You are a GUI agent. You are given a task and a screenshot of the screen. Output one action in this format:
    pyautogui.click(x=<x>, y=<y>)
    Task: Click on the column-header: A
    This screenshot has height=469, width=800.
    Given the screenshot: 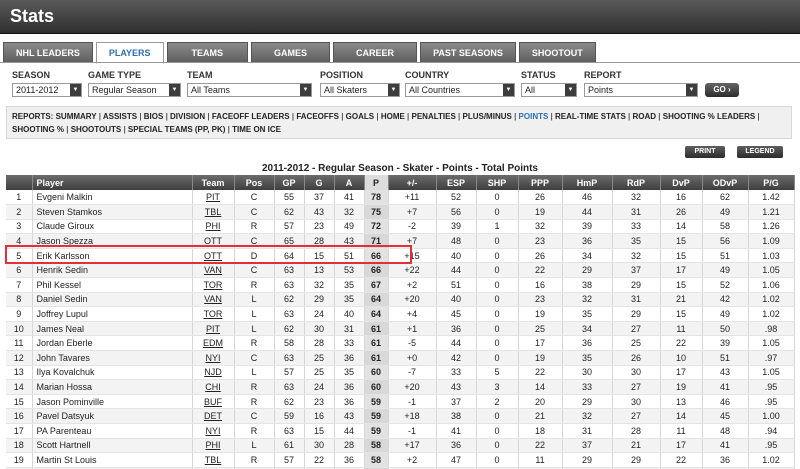 What is the action you would take?
    pyautogui.click(x=349, y=182)
    